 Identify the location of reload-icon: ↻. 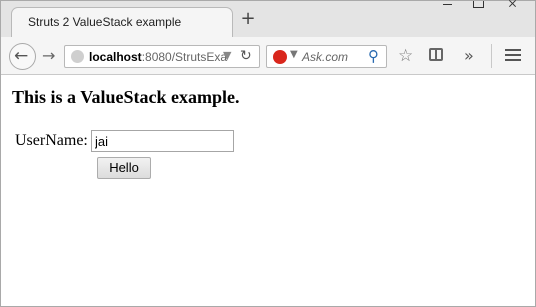
(246, 56).